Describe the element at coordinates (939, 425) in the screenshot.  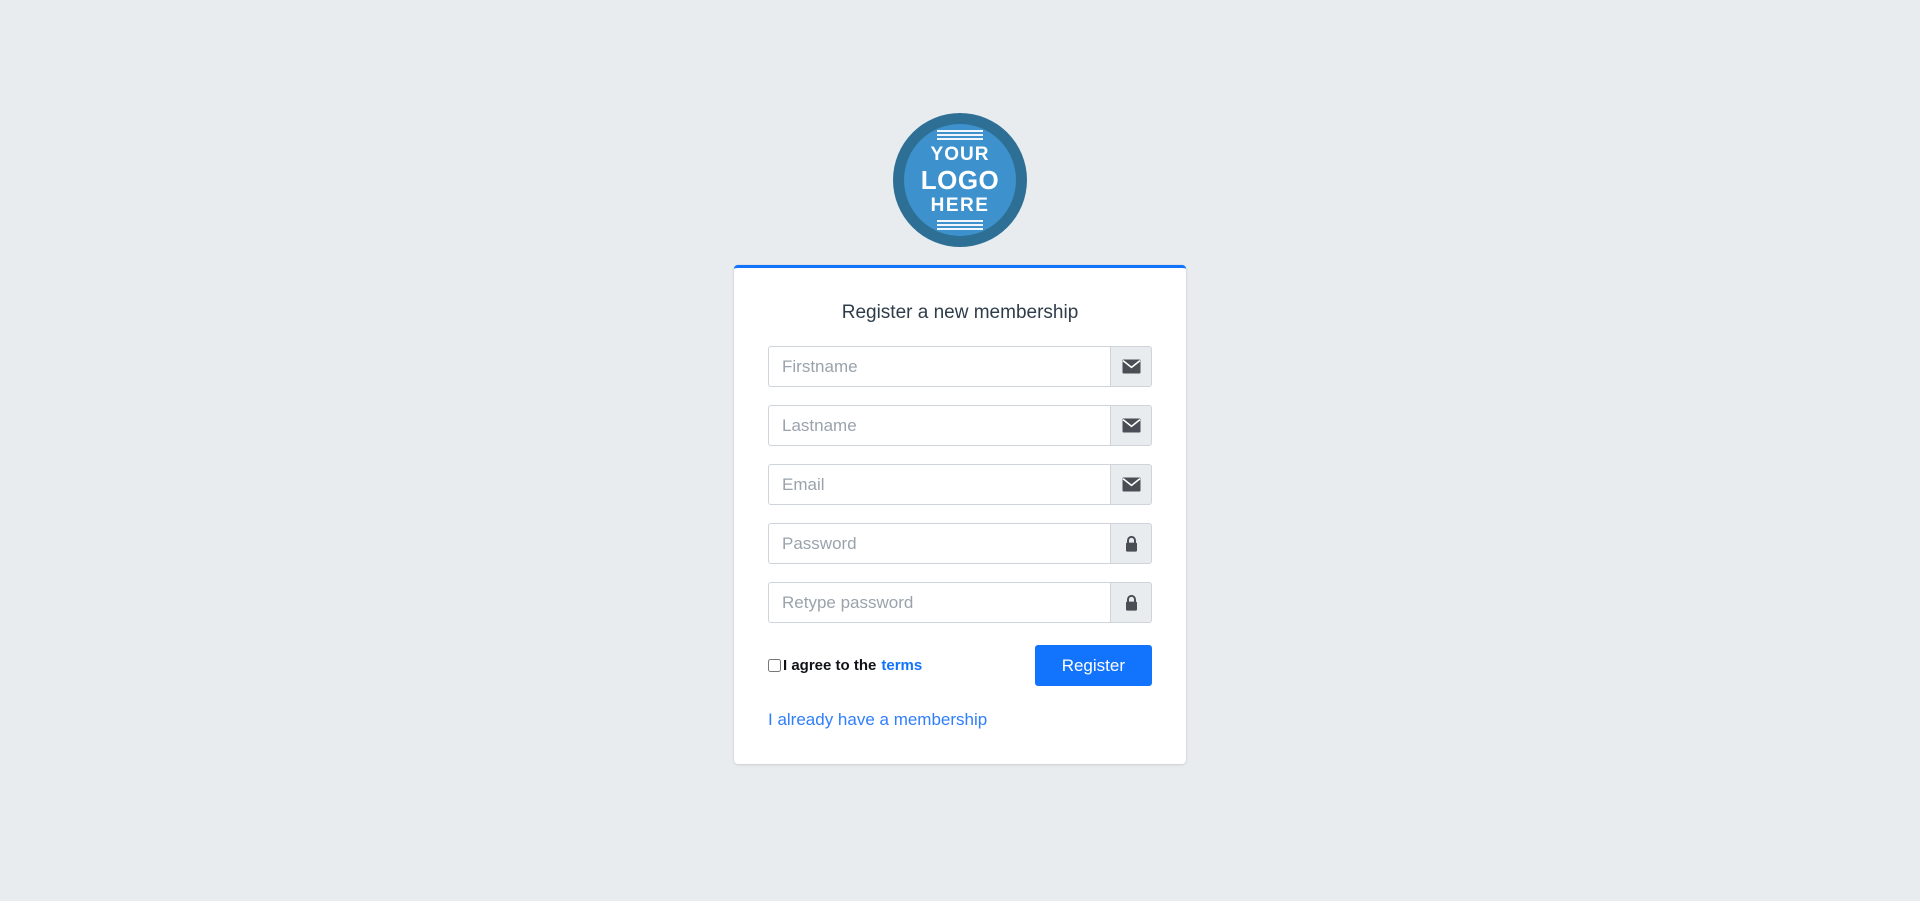
I see `lastname-input` at that location.